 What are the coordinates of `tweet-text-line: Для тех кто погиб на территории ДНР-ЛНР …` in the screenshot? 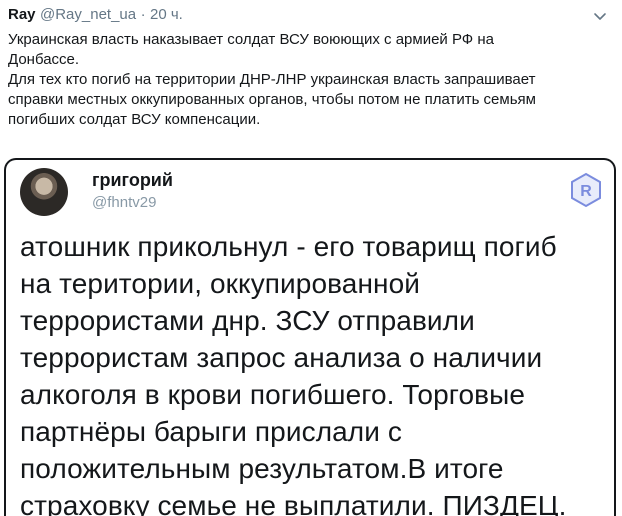 It's located at (272, 79).